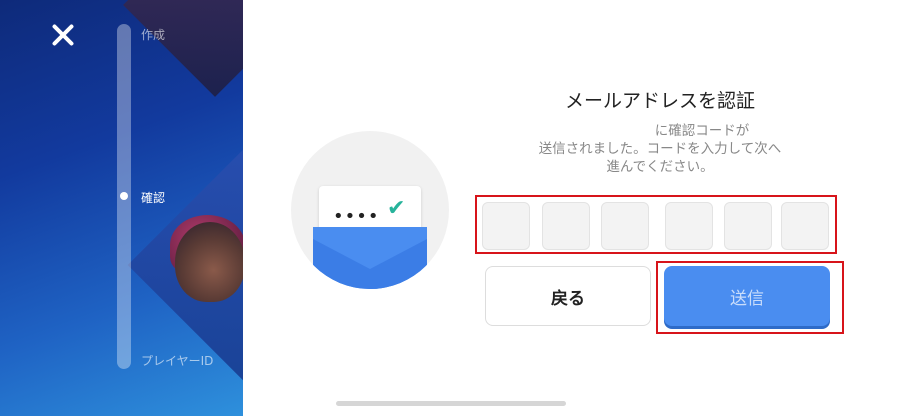 This screenshot has width=900, height=416. What do you see at coordinates (183, 48) in the screenshot?
I see `decoration-shape` at bounding box center [183, 48].